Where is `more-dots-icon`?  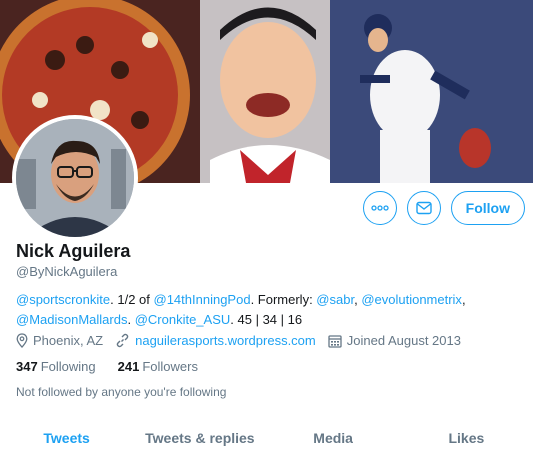
more-dots-icon is located at coordinates (380, 208).